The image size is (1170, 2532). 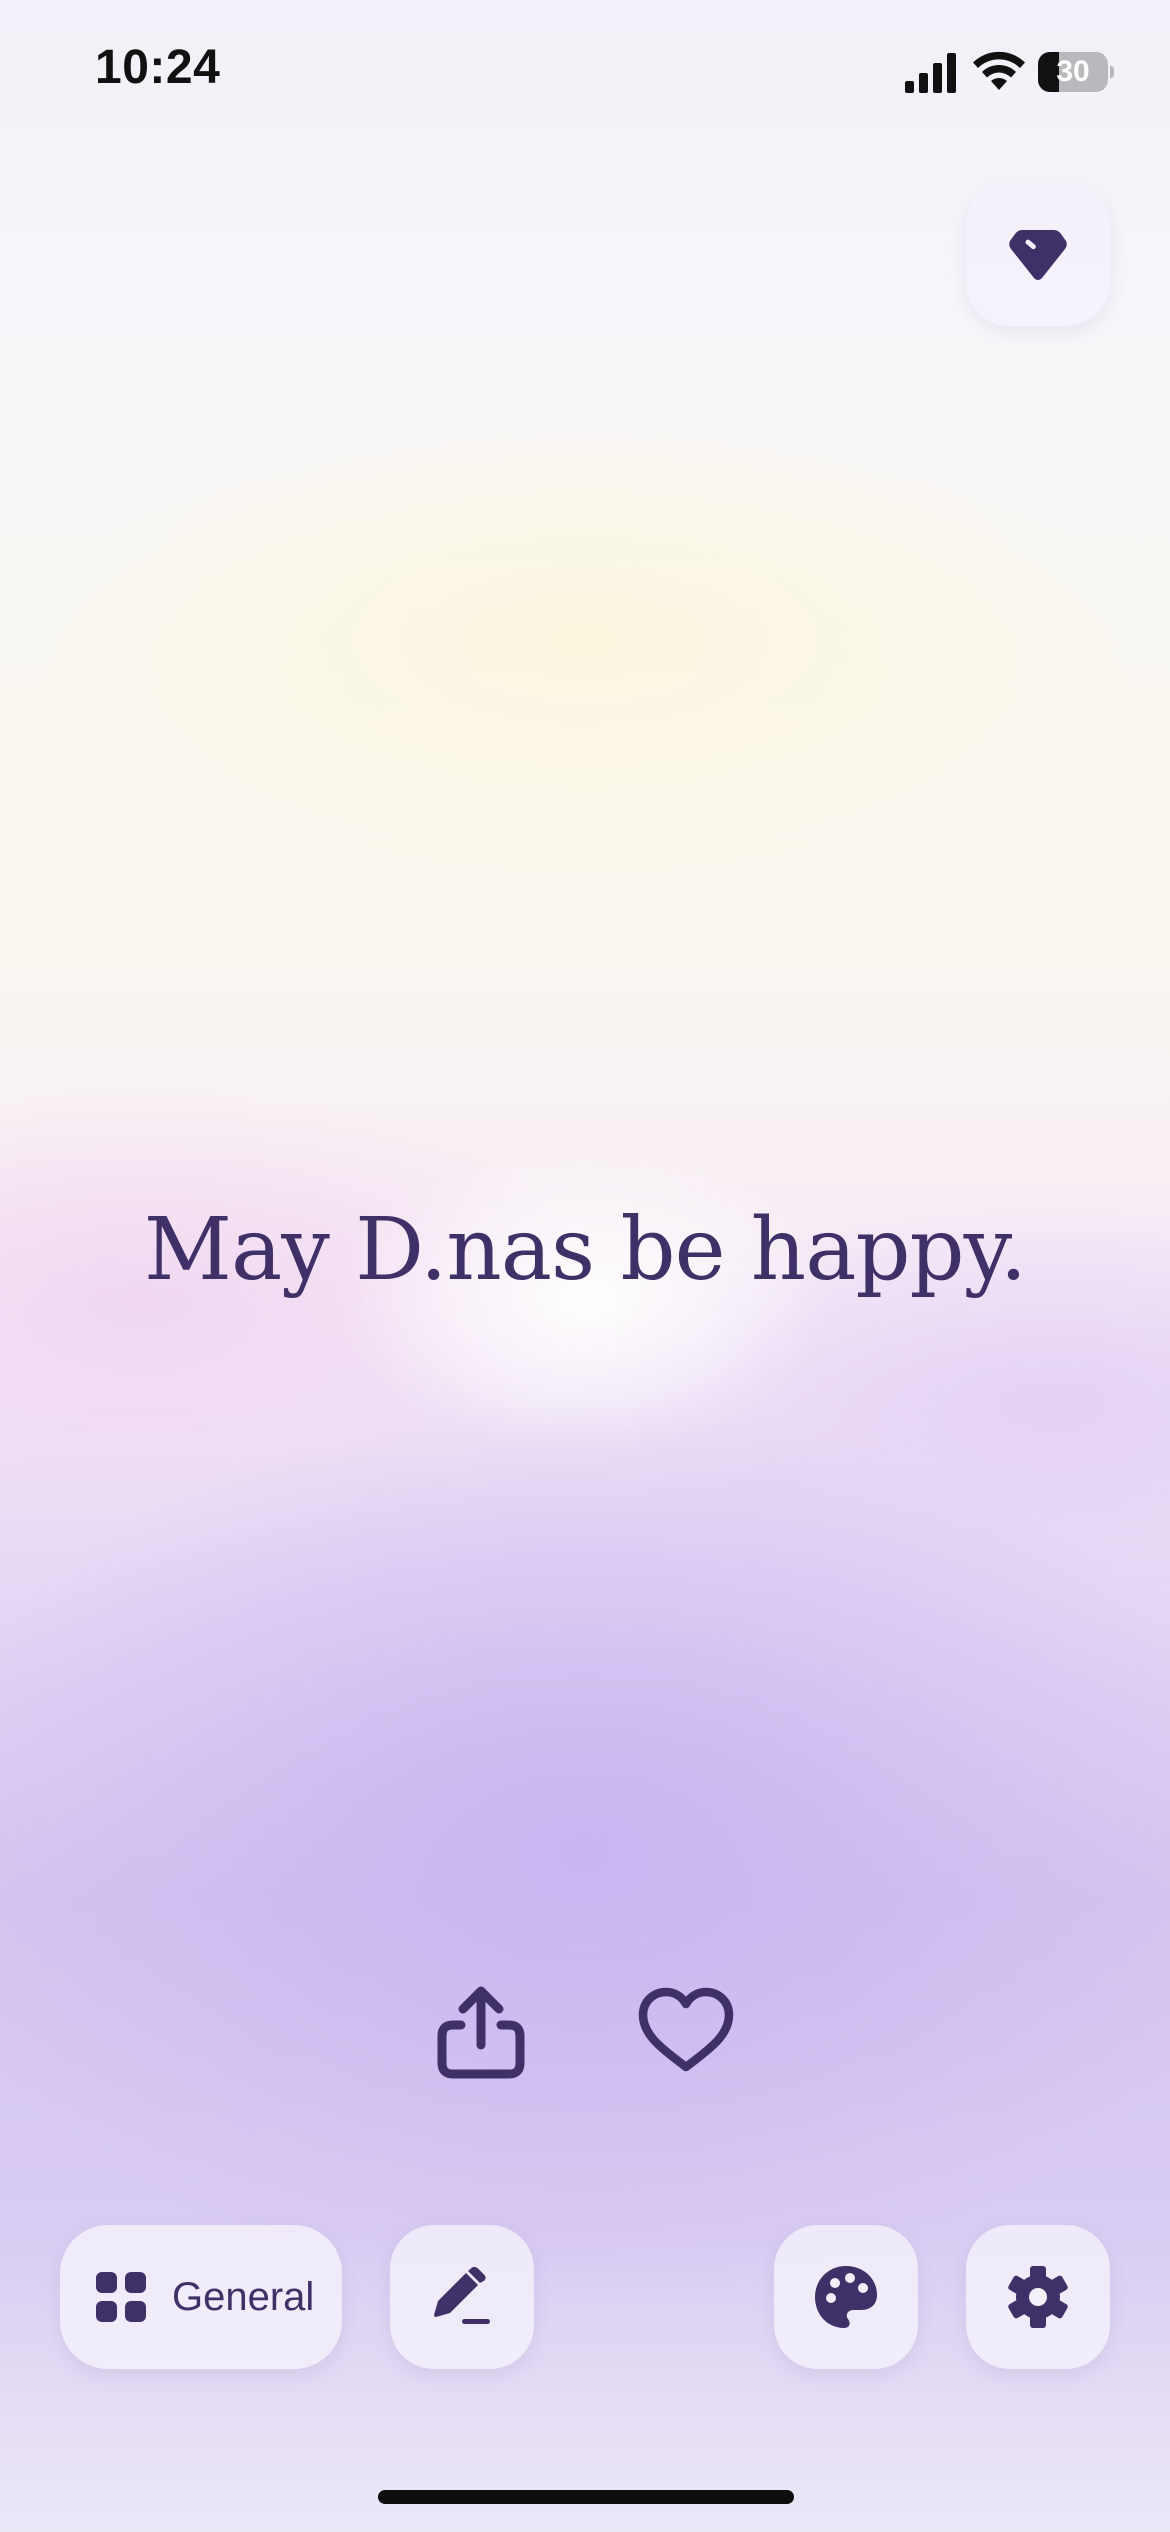 I want to click on heart-icon, so click(x=686, y=2030).